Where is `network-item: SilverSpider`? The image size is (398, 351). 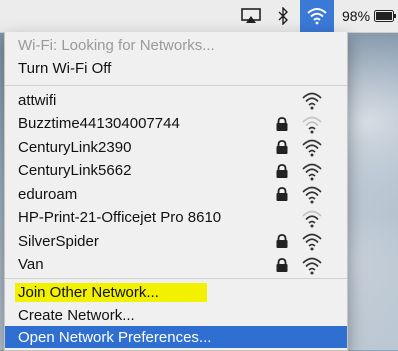 network-item: SilverSpider is located at coordinates (176, 241).